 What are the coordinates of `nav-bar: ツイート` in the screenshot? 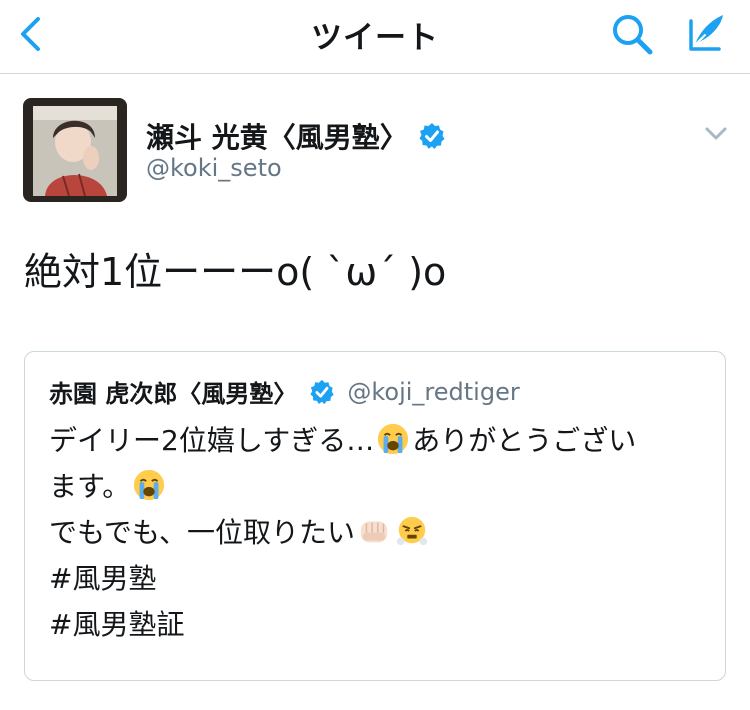 It's located at (375, 37).